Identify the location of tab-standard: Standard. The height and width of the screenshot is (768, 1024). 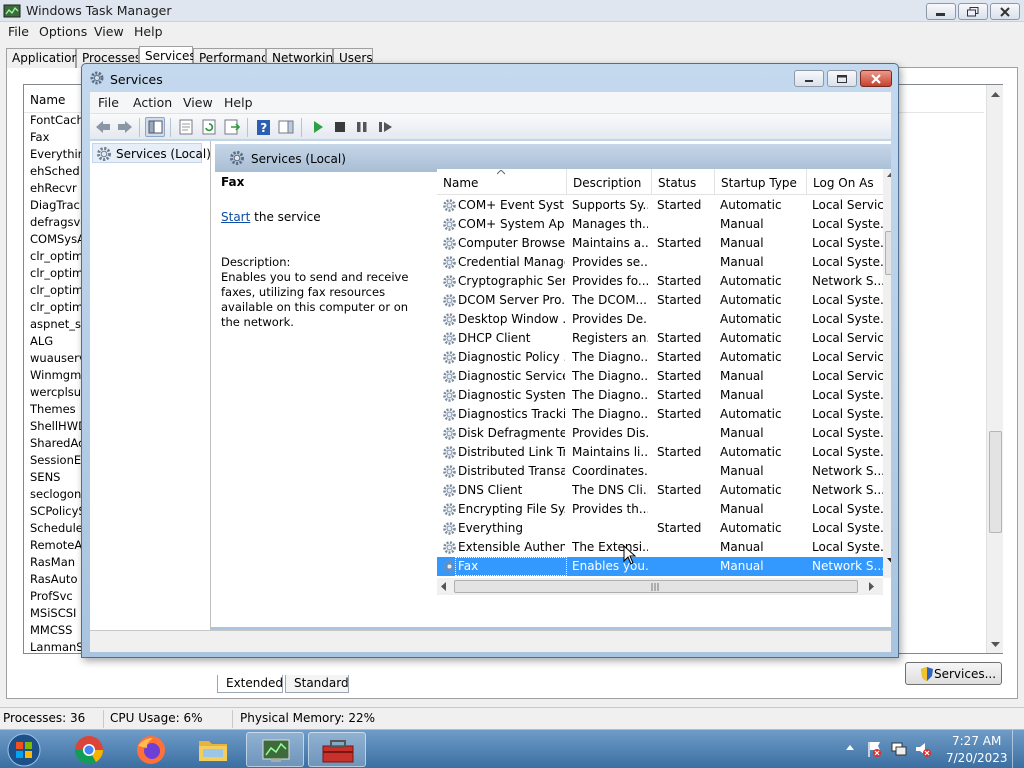
(317, 684).